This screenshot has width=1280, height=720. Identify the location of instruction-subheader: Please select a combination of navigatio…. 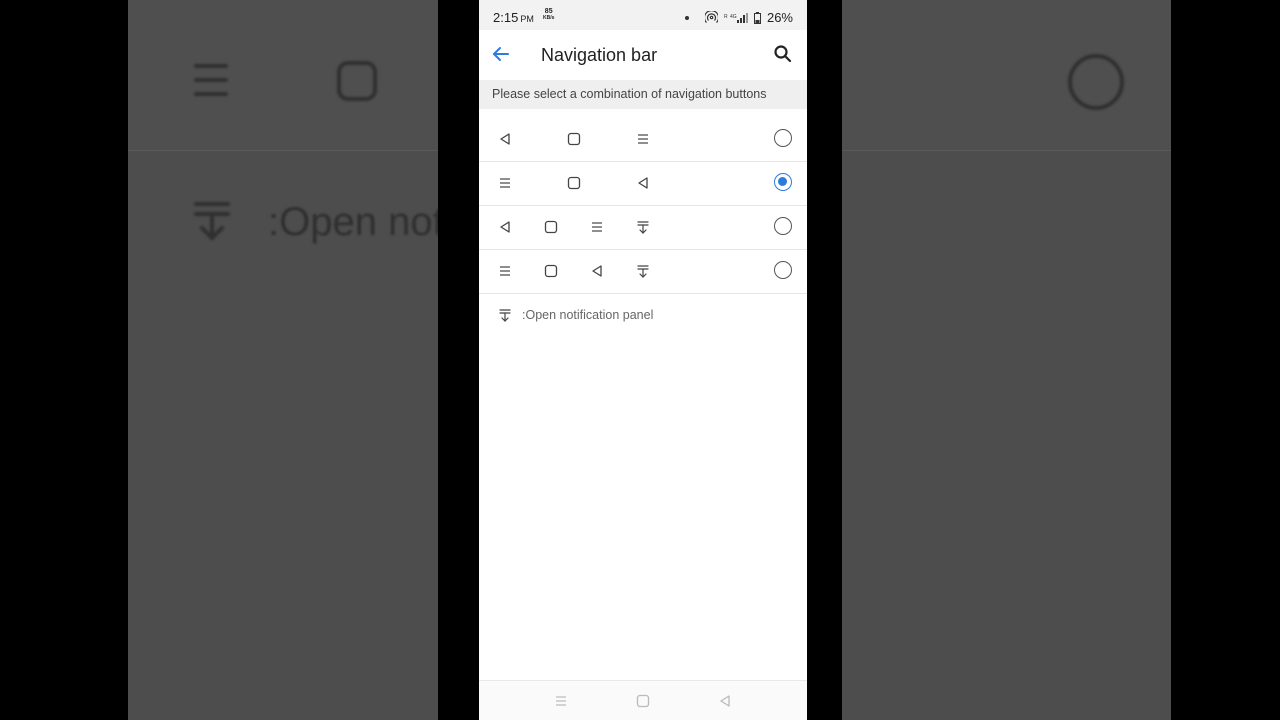
(643, 94).